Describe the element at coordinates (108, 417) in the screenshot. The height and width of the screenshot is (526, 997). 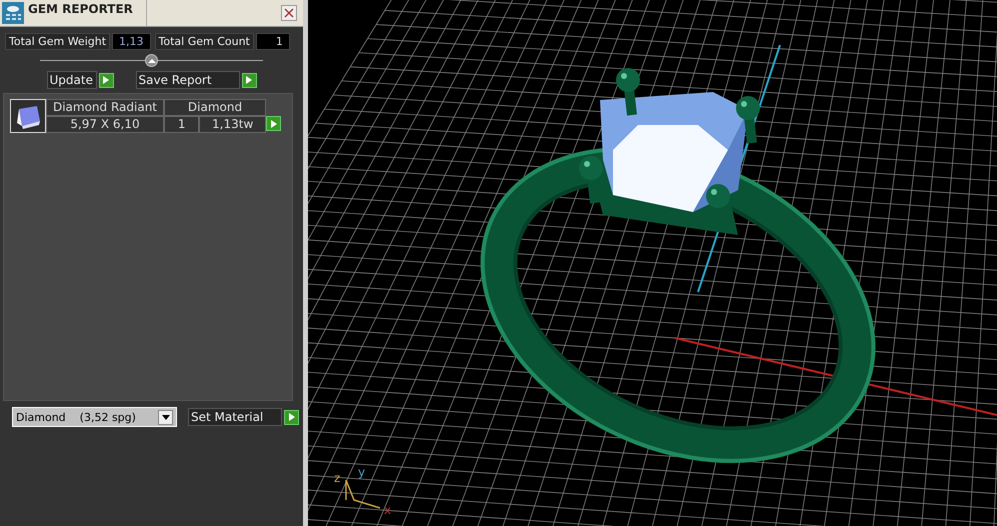
I see `dropdown-value: (3,52 spg)` at that location.